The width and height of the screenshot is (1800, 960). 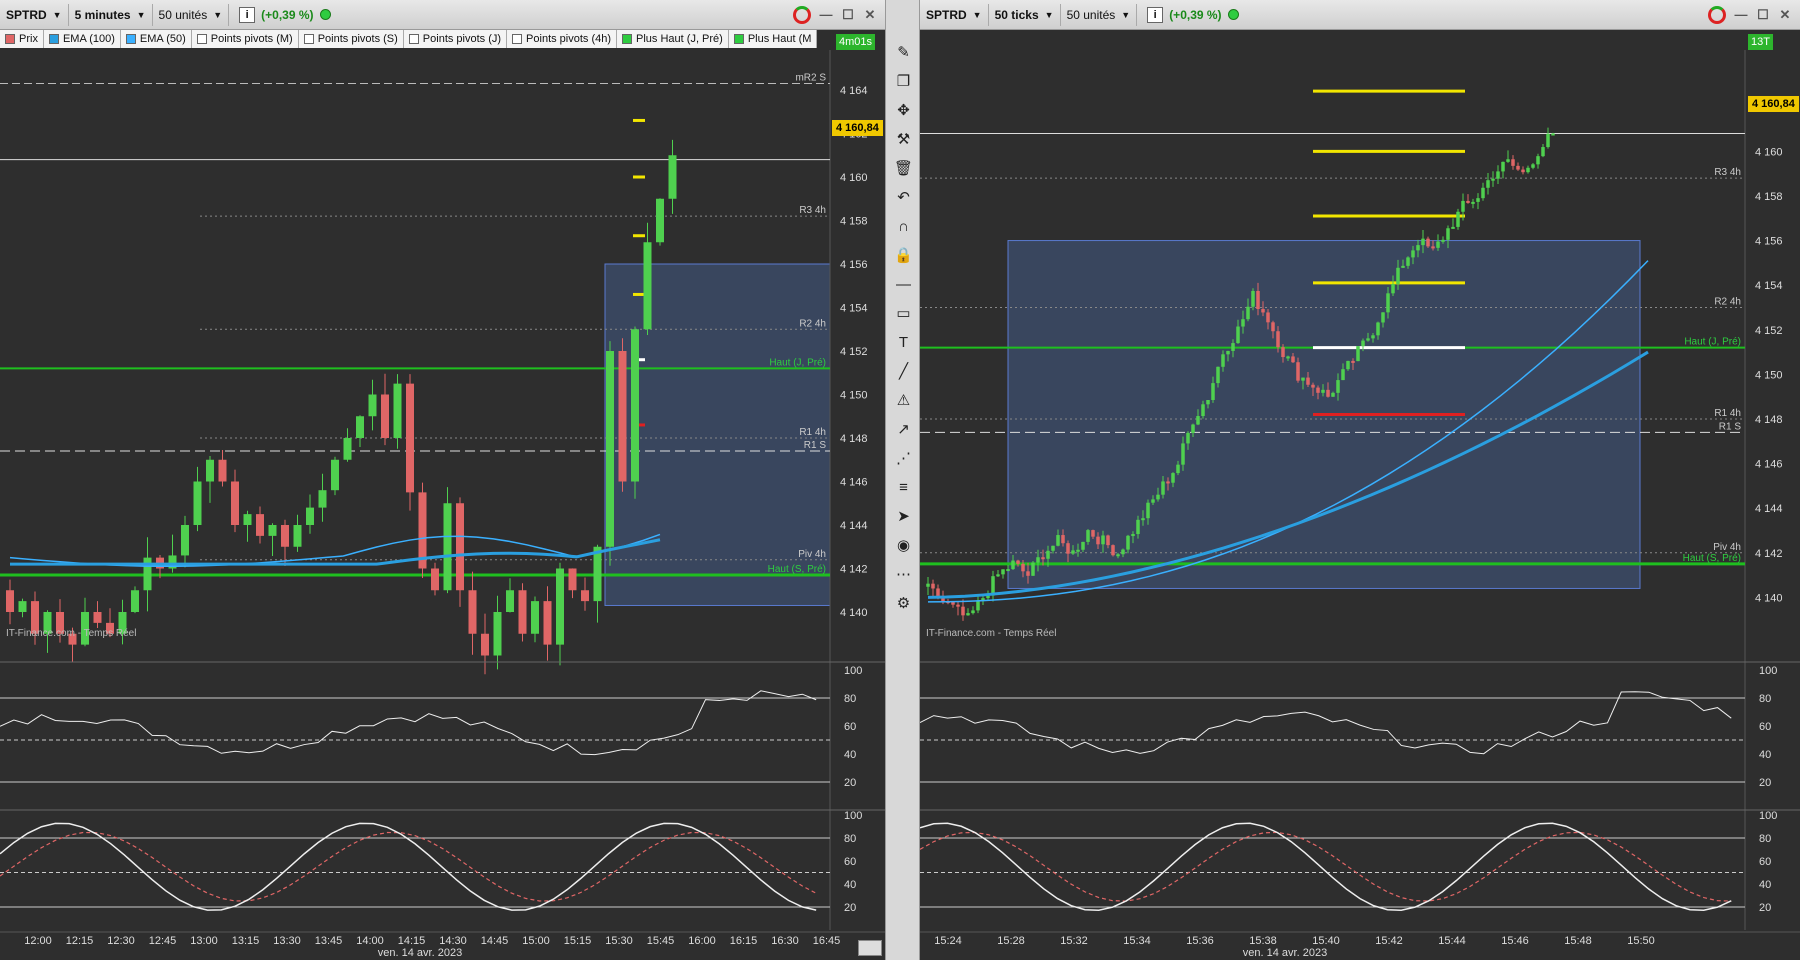 I want to click on rsi-line, so click(x=1326, y=723).